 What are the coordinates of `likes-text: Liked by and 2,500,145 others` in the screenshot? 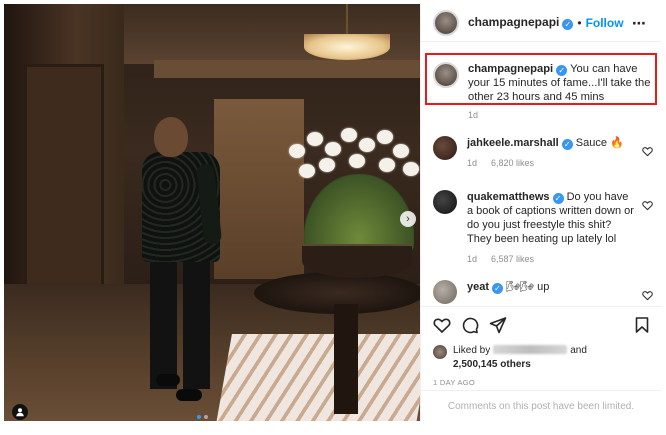 It's located at (520, 358).